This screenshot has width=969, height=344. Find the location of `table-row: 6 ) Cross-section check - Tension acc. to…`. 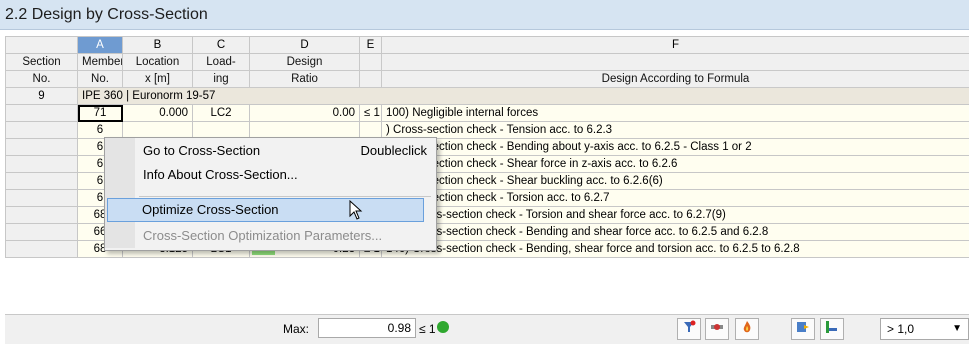

table-row: 6 ) Cross-section check - Tension acc. to… is located at coordinates (487, 130).